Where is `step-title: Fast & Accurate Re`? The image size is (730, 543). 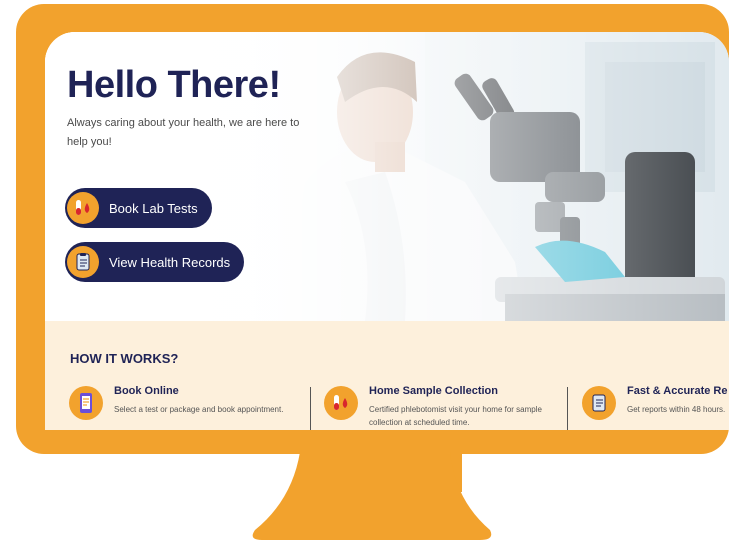
step-title: Fast & Accurate Re is located at coordinates (677, 391).